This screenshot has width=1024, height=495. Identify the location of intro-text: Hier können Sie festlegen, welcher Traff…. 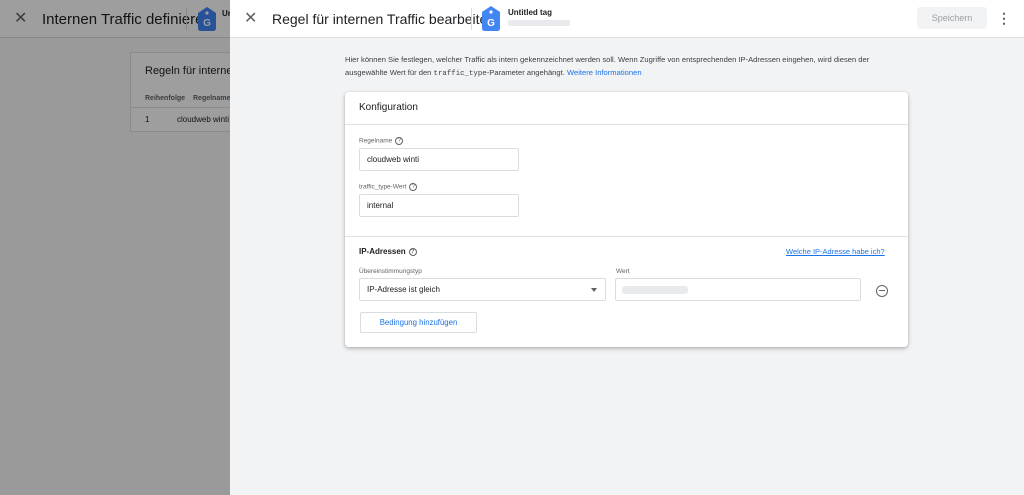
(625, 67).